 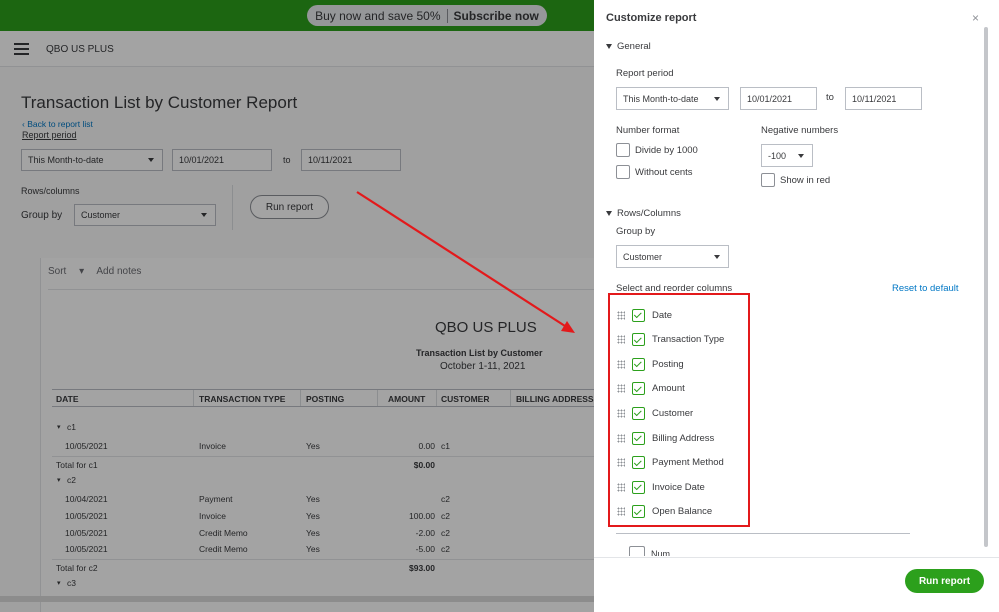 I want to click on report-date-range: October 1-11, 2021, so click(x=483, y=366).